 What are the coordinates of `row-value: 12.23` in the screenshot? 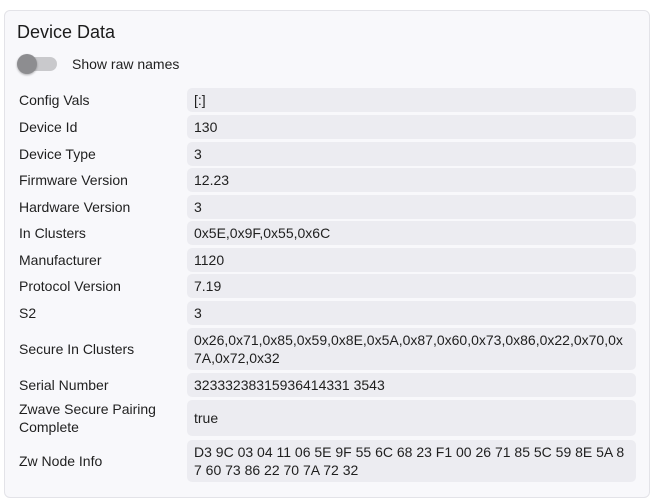 It's located at (411, 180).